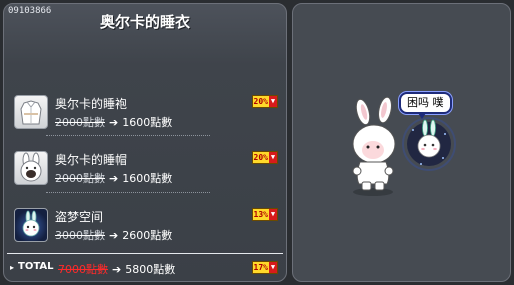  What do you see at coordinates (12, 267) in the screenshot?
I see `caret-right-icon: ▸` at bounding box center [12, 267].